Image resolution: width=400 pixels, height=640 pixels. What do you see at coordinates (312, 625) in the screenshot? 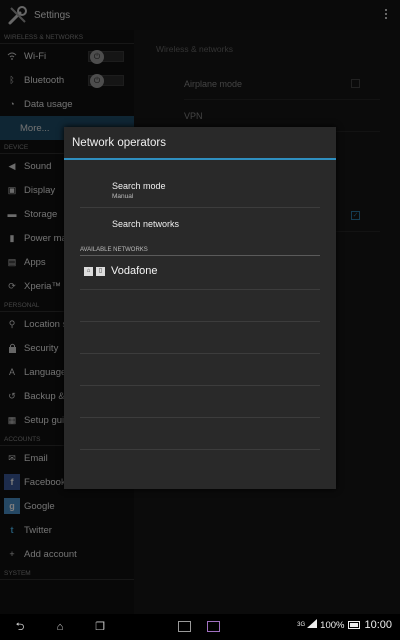
I see `signal-icon` at bounding box center [312, 625].